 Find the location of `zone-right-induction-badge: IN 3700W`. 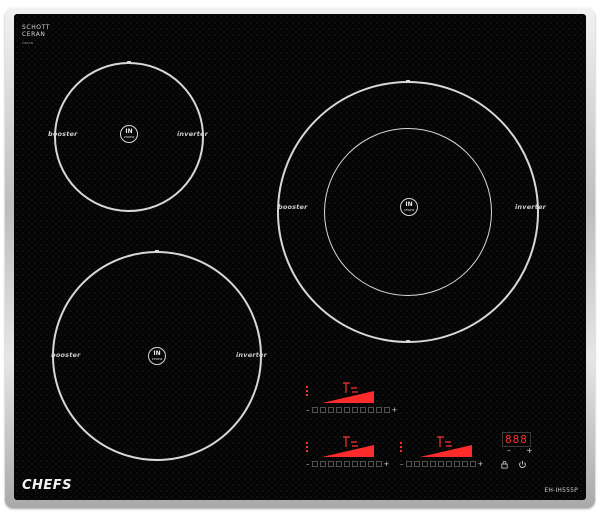

zone-right-induction-badge: IN 3700W is located at coordinates (409, 207).